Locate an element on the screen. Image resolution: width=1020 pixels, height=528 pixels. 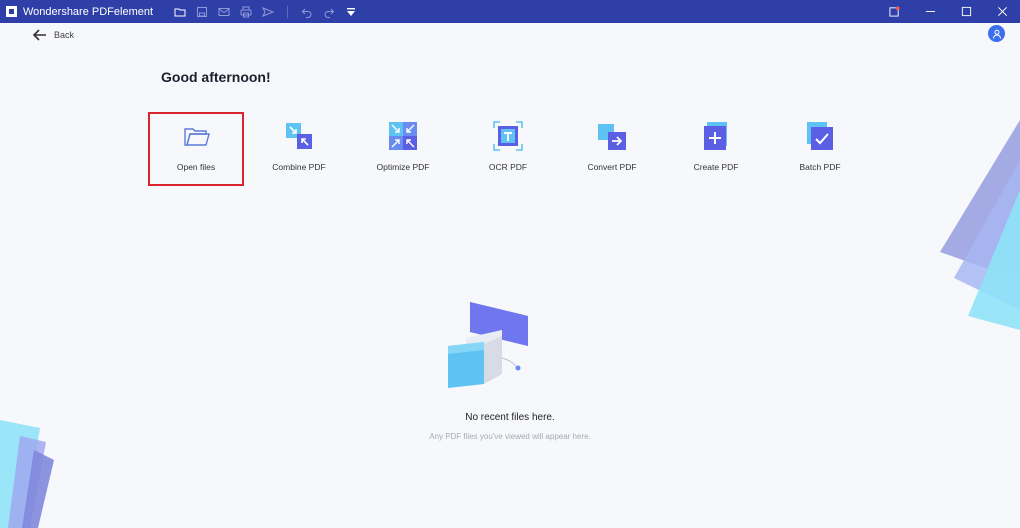
back-button: Back is located at coordinates (53, 35).